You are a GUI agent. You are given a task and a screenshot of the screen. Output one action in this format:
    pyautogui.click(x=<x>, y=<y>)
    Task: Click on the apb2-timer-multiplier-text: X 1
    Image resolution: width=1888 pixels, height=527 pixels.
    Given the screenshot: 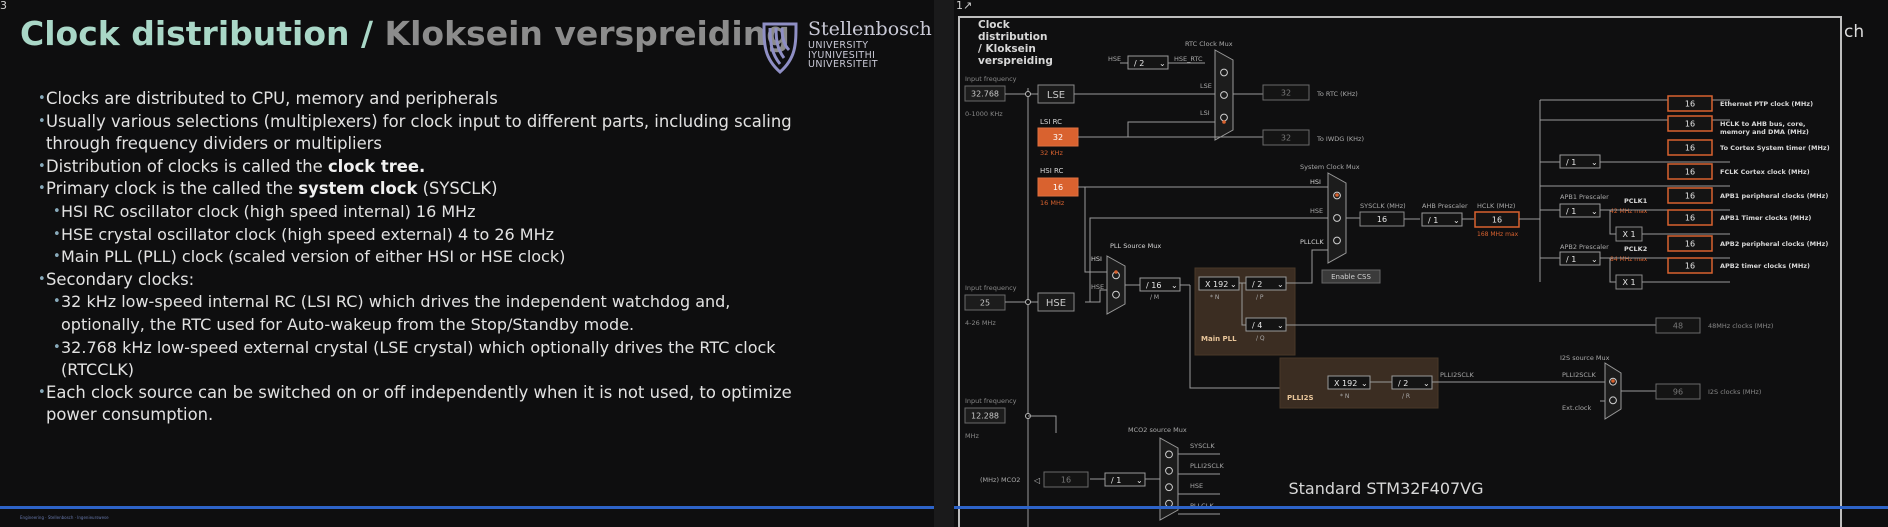 What is the action you would take?
    pyautogui.click(x=1628, y=282)
    